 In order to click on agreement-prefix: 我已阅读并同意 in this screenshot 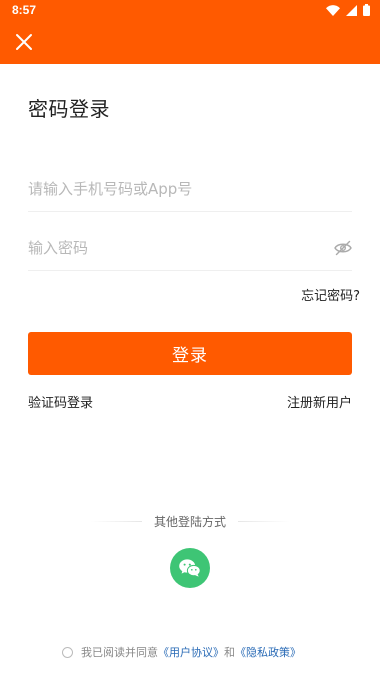, I will do `click(119, 652)`.